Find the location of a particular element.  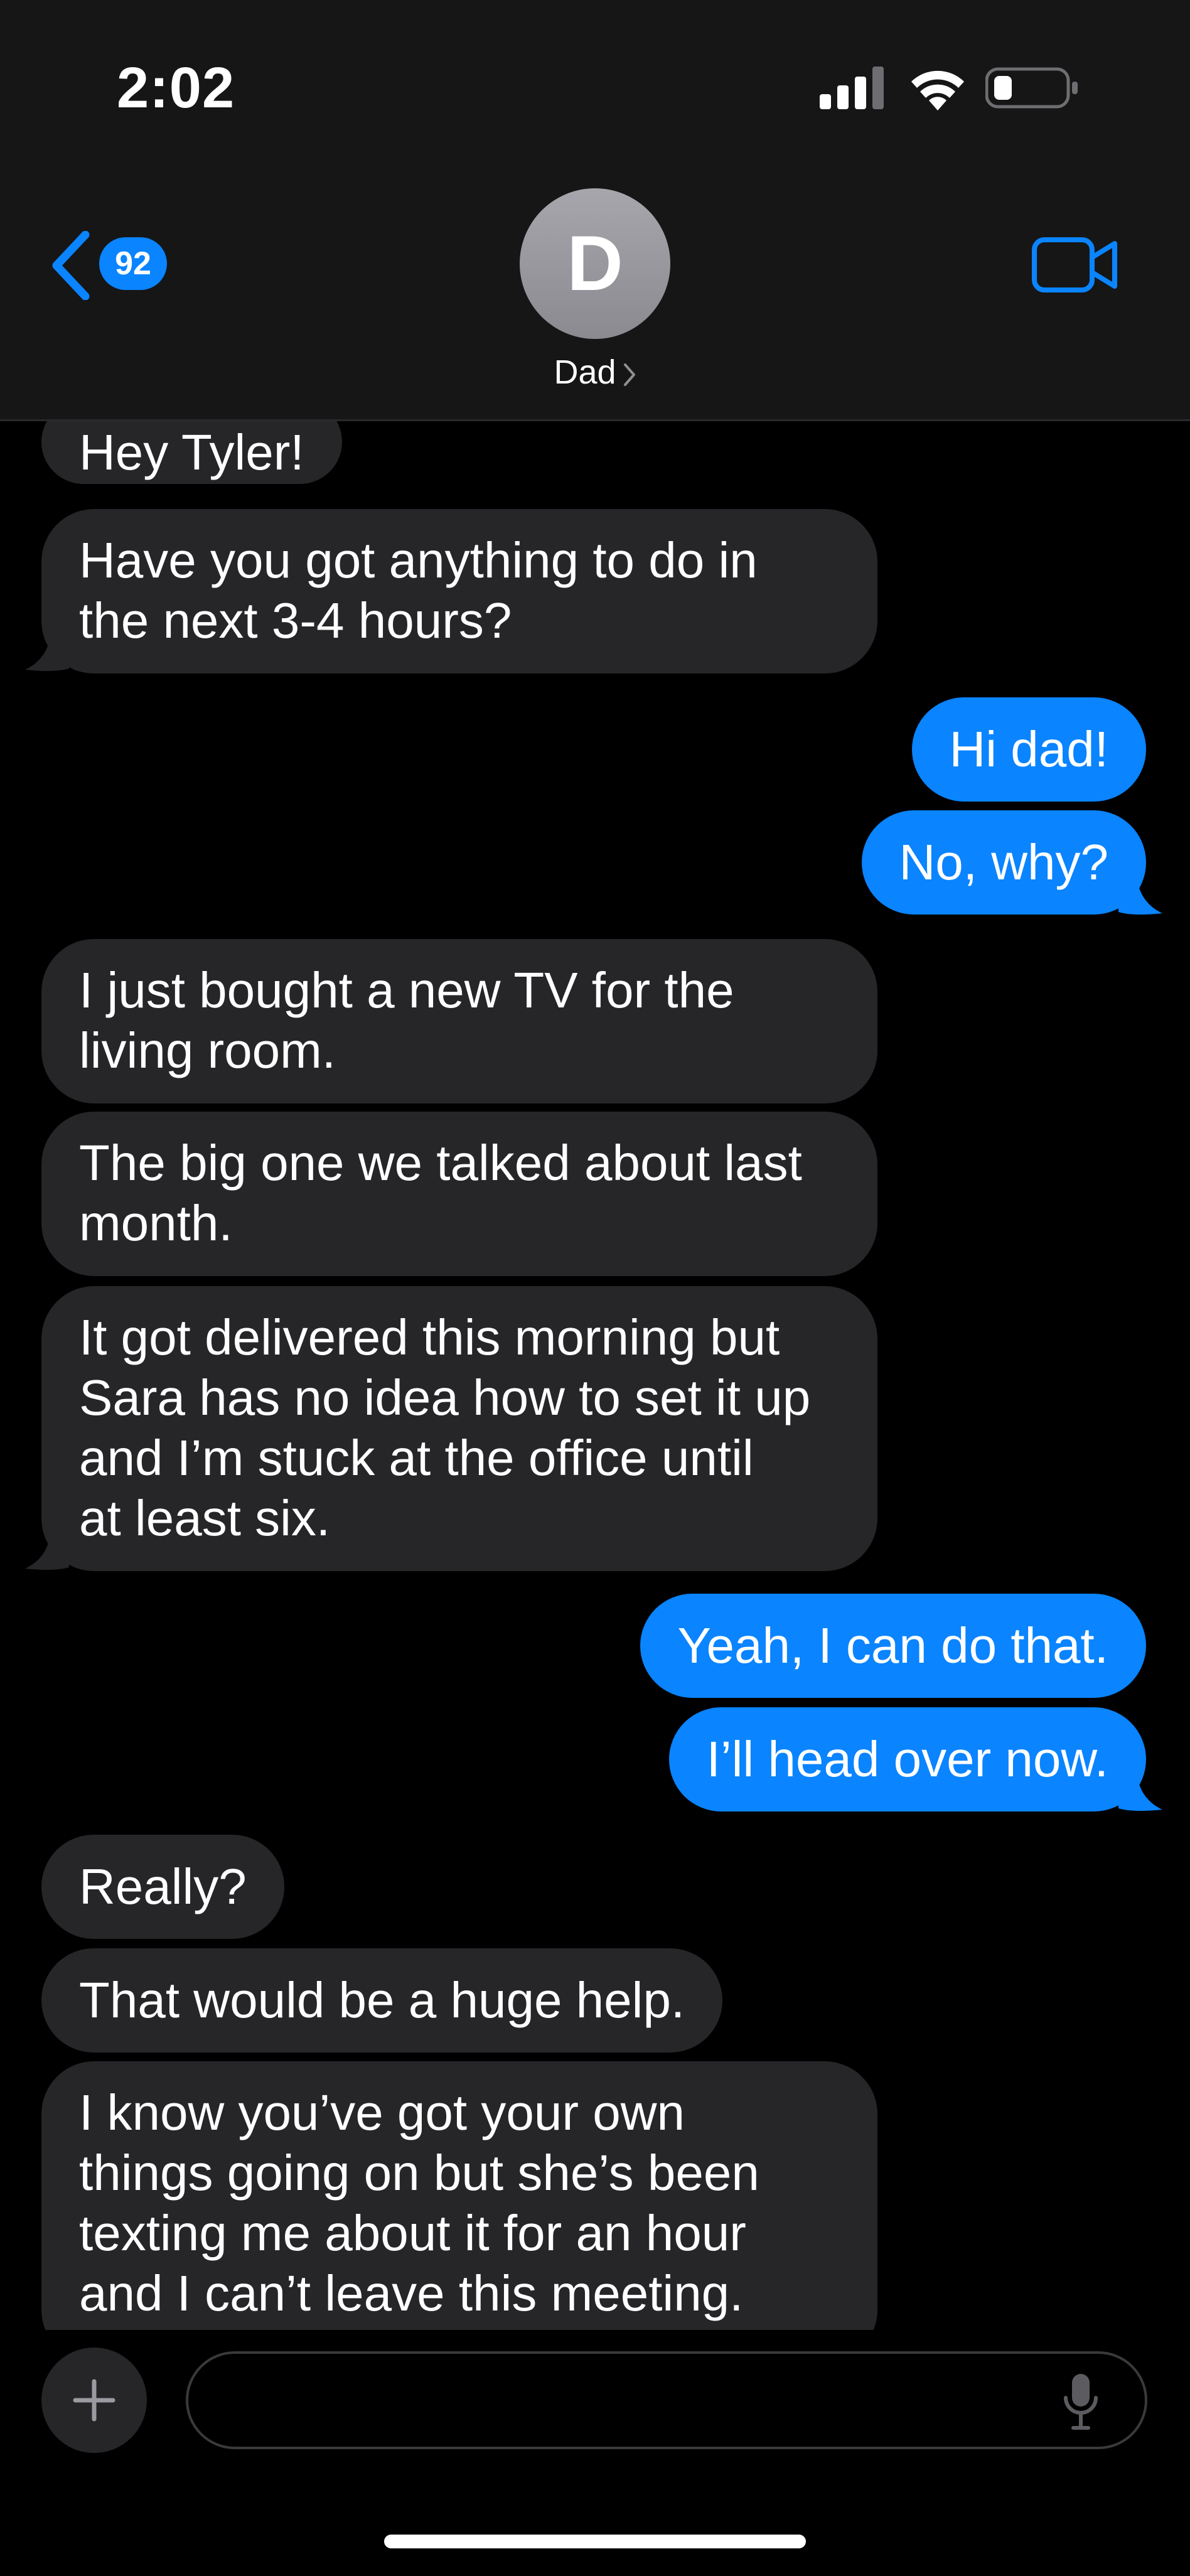

outgoing-message: No, why? is located at coordinates (1003, 862).